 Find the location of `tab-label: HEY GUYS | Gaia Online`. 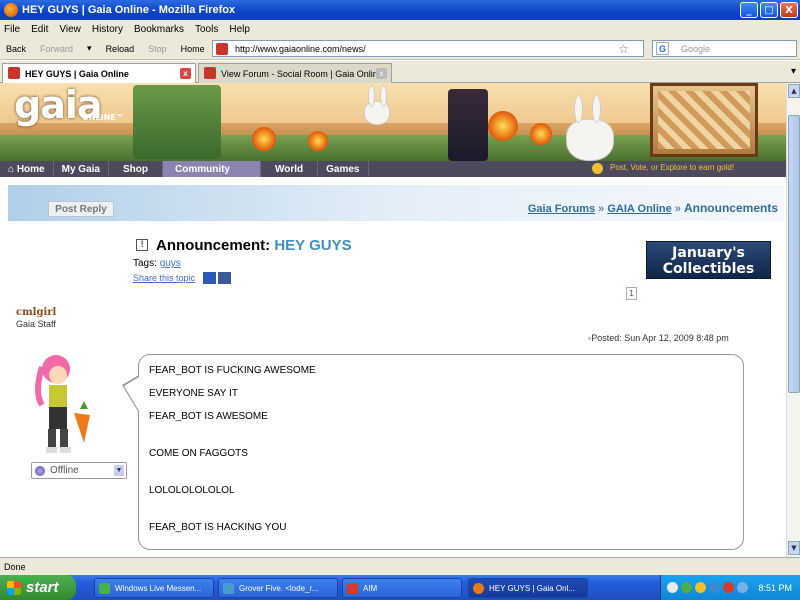

tab-label: HEY GUYS | Gaia Online is located at coordinates (77, 73).